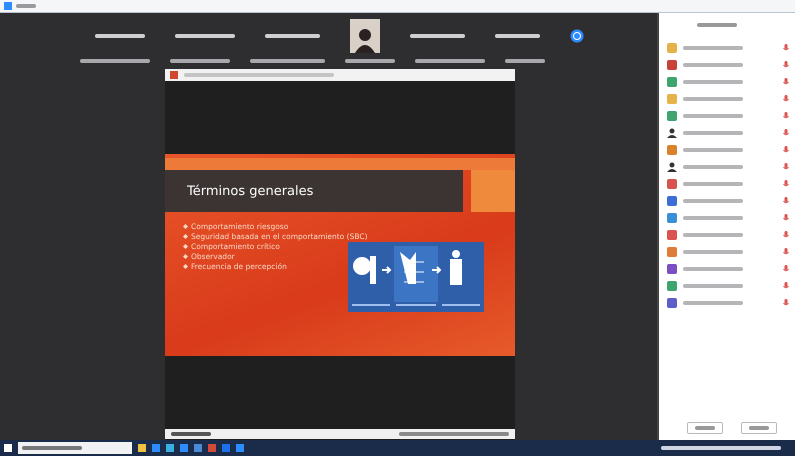 The image size is (795, 456). What do you see at coordinates (75, 448) in the screenshot?
I see `search-field` at bounding box center [75, 448].